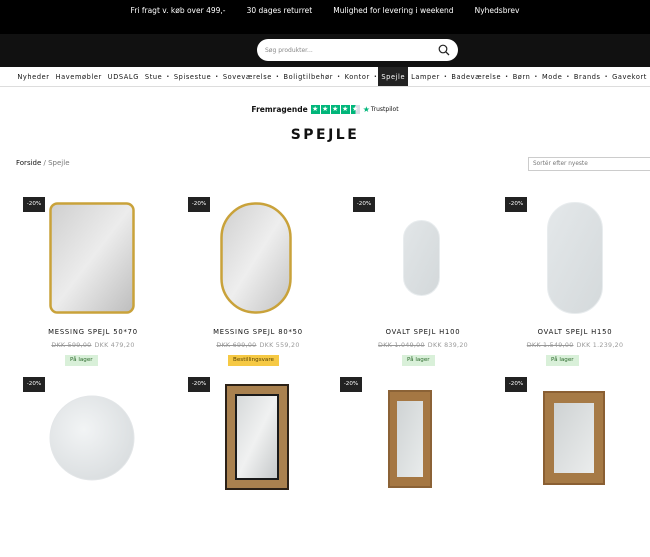  What do you see at coordinates (629, 76) in the screenshot?
I see `nav-item-gavekort: Gavekort` at bounding box center [629, 76].